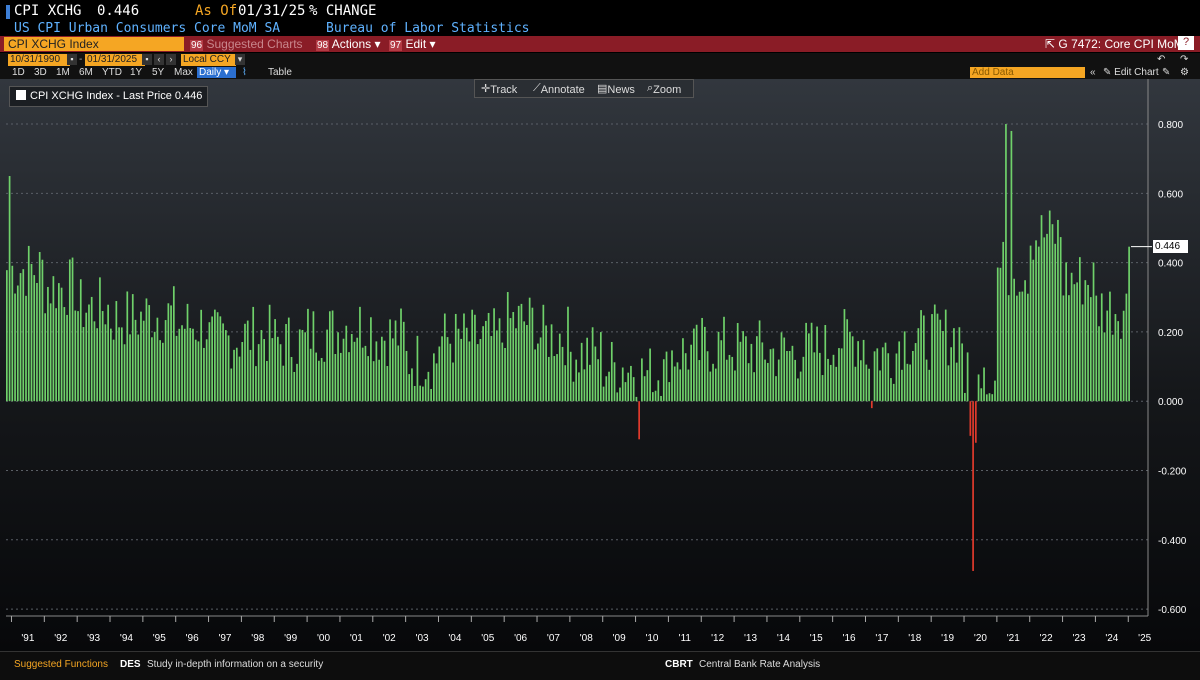  I want to click on chart-id: ⇱ G 7472: Core CPI MoM, so click(1114, 44).